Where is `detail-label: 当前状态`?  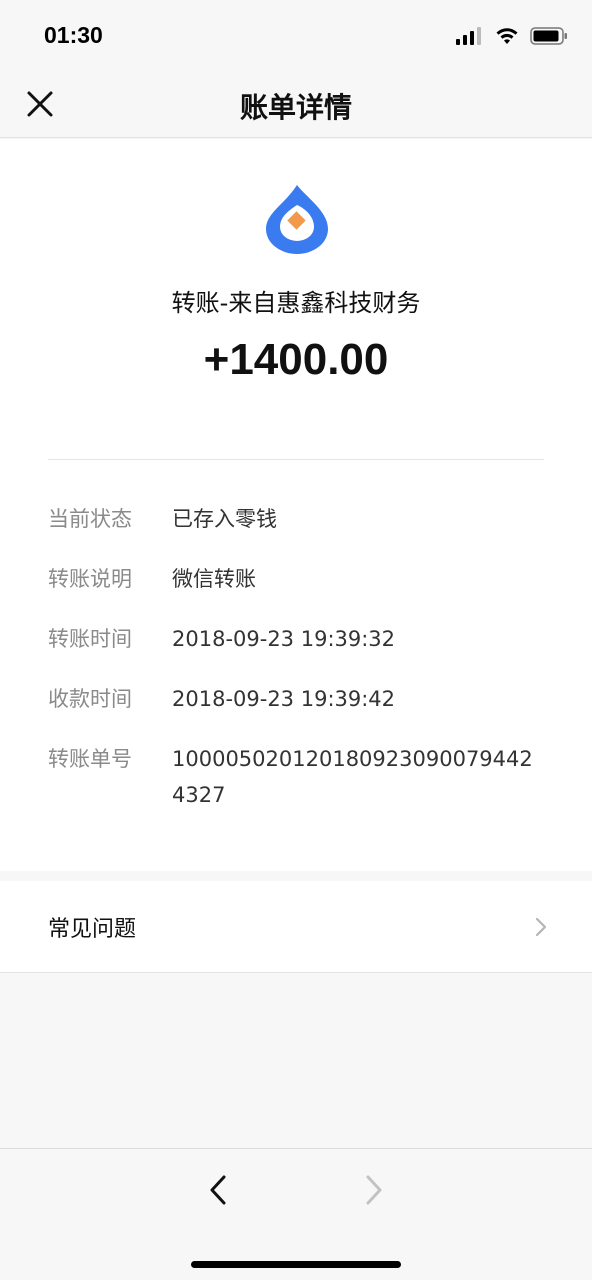 detail-label: 当前状态 is located at coordinates (90, 519).